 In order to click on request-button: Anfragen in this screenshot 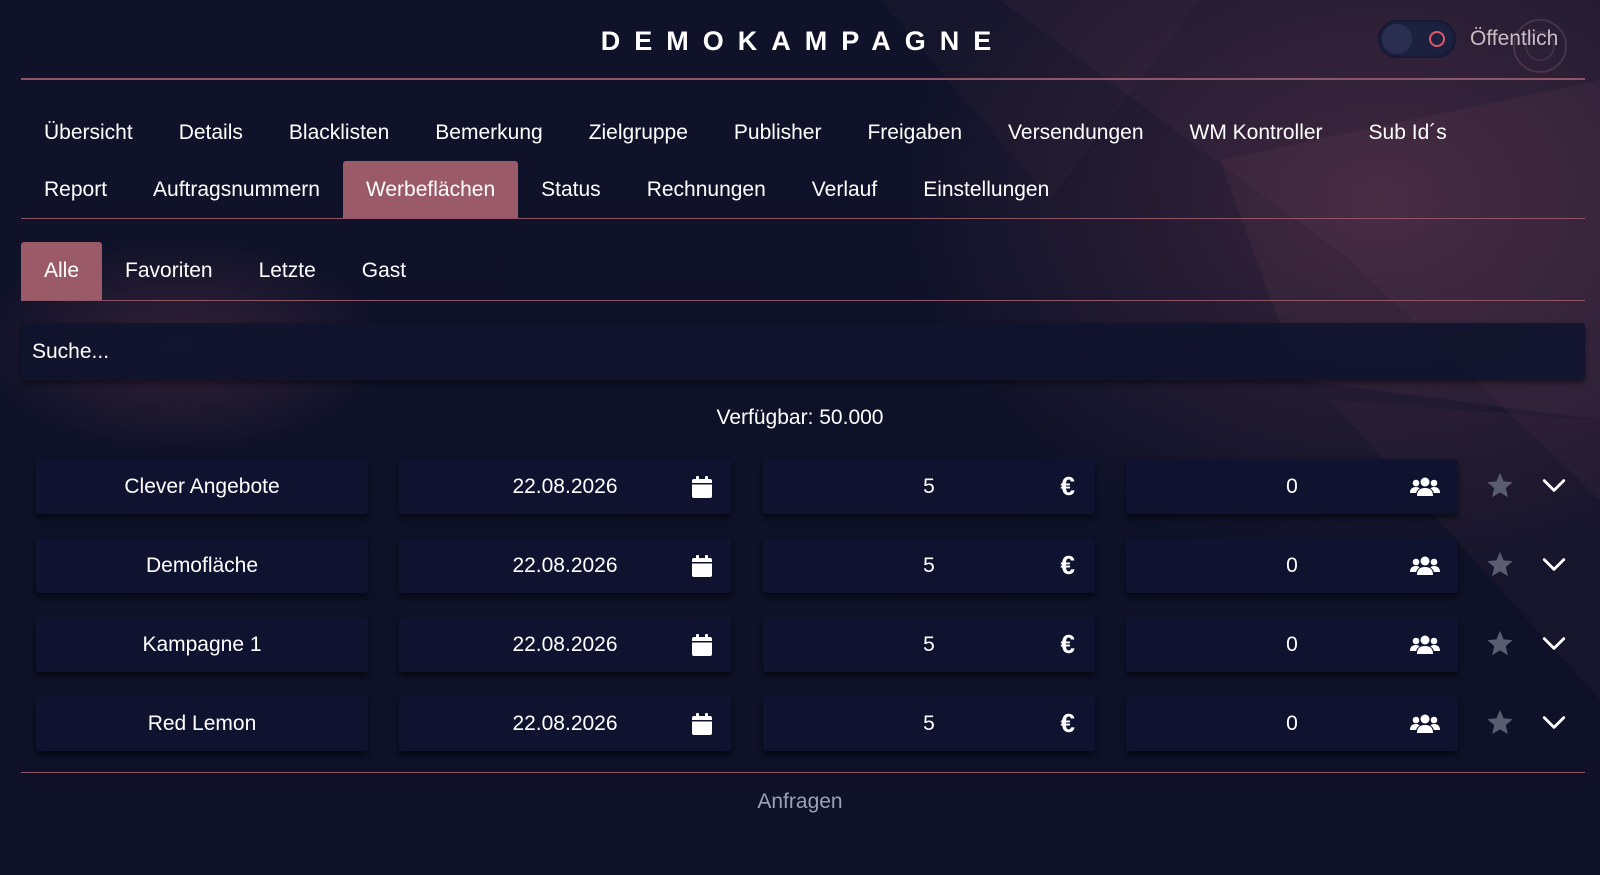, I will do `click(800, 802)`.